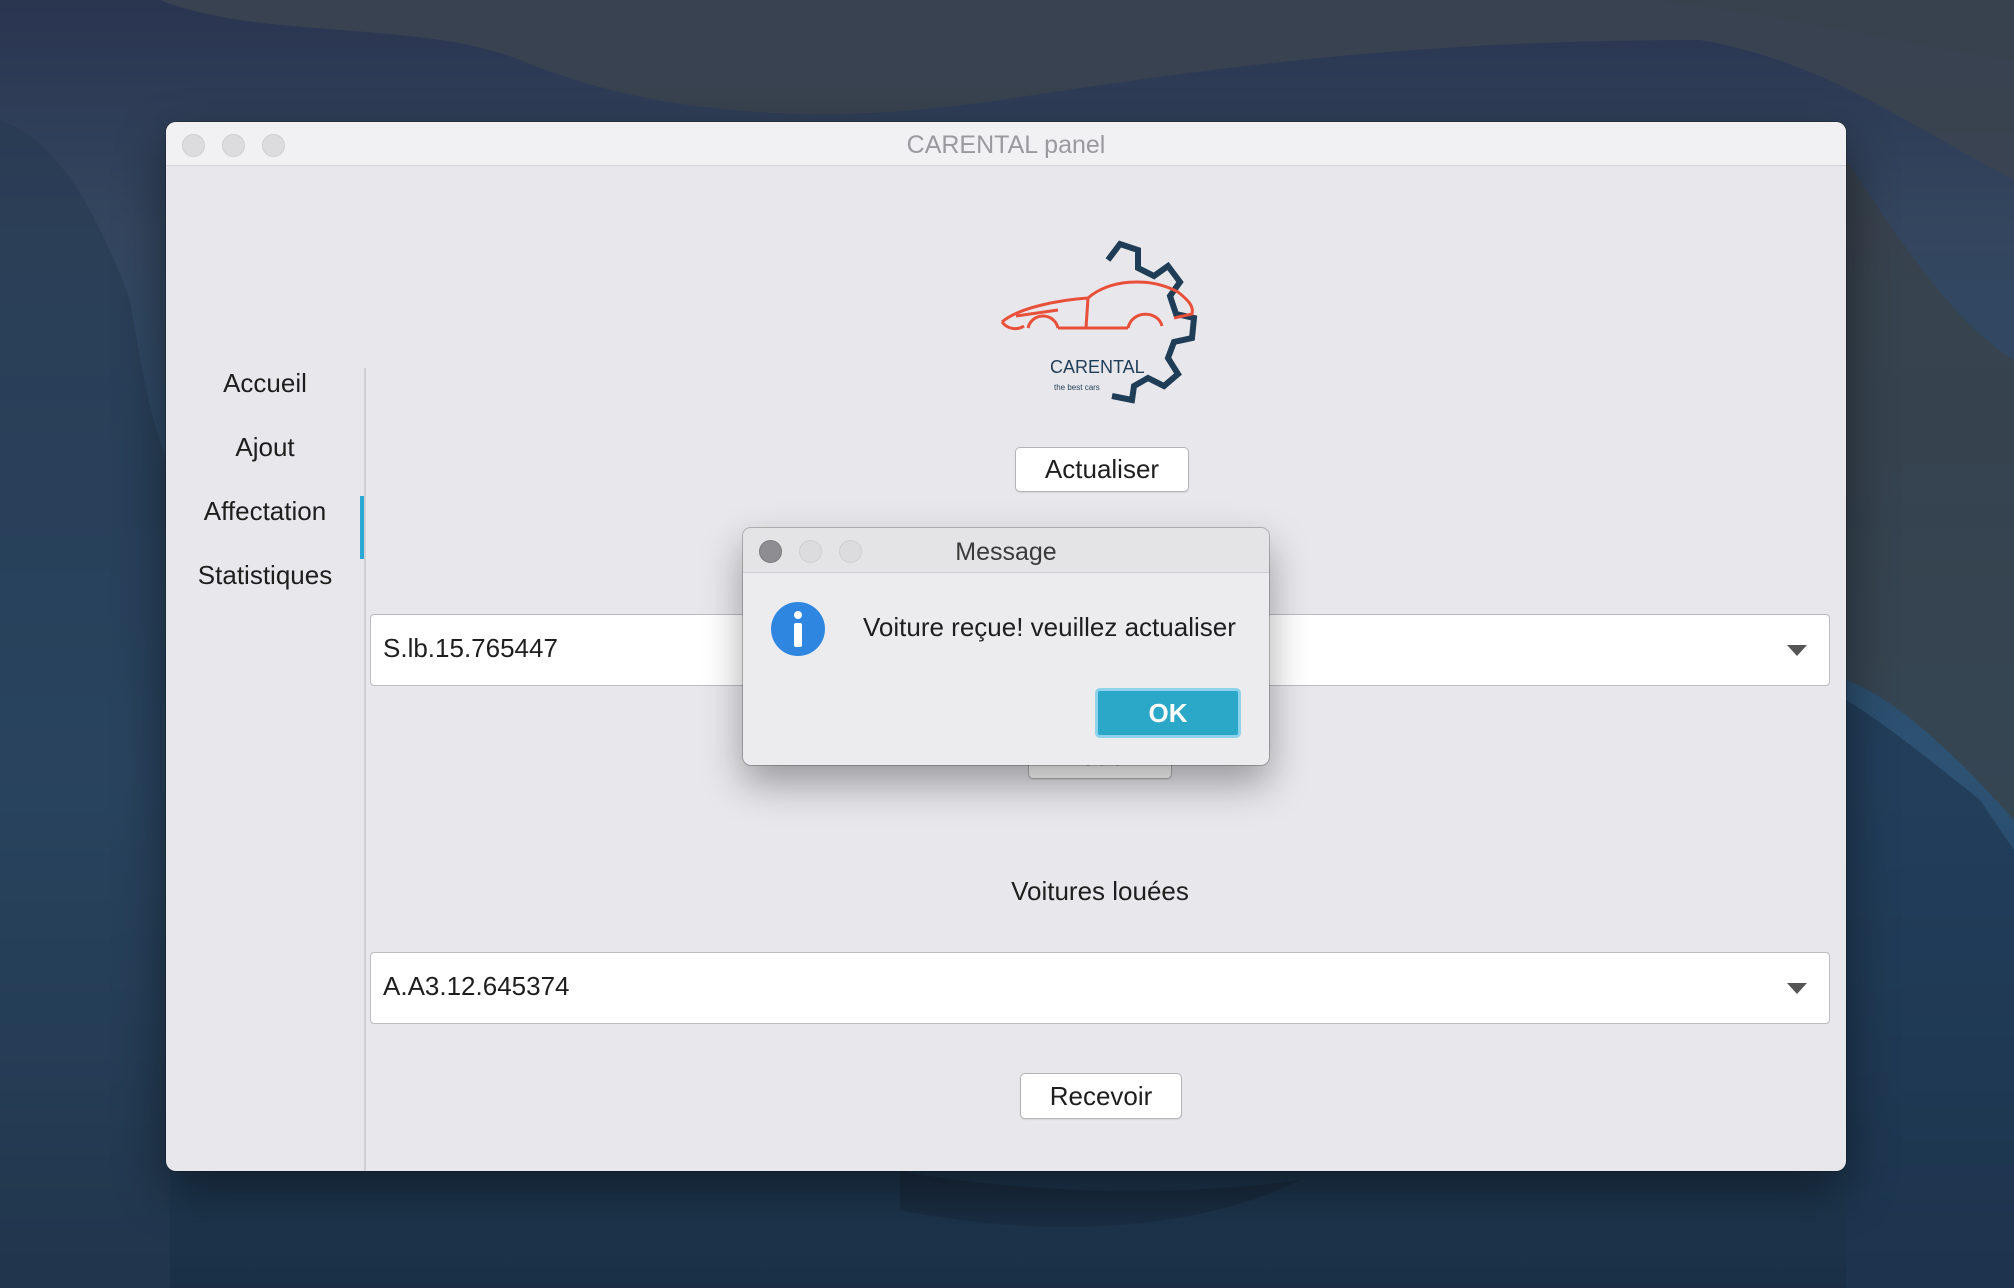 This screenshot has height=1288, width=2014. I want to click on logo-brand-text: CARENTAL, so click(1097, 367).